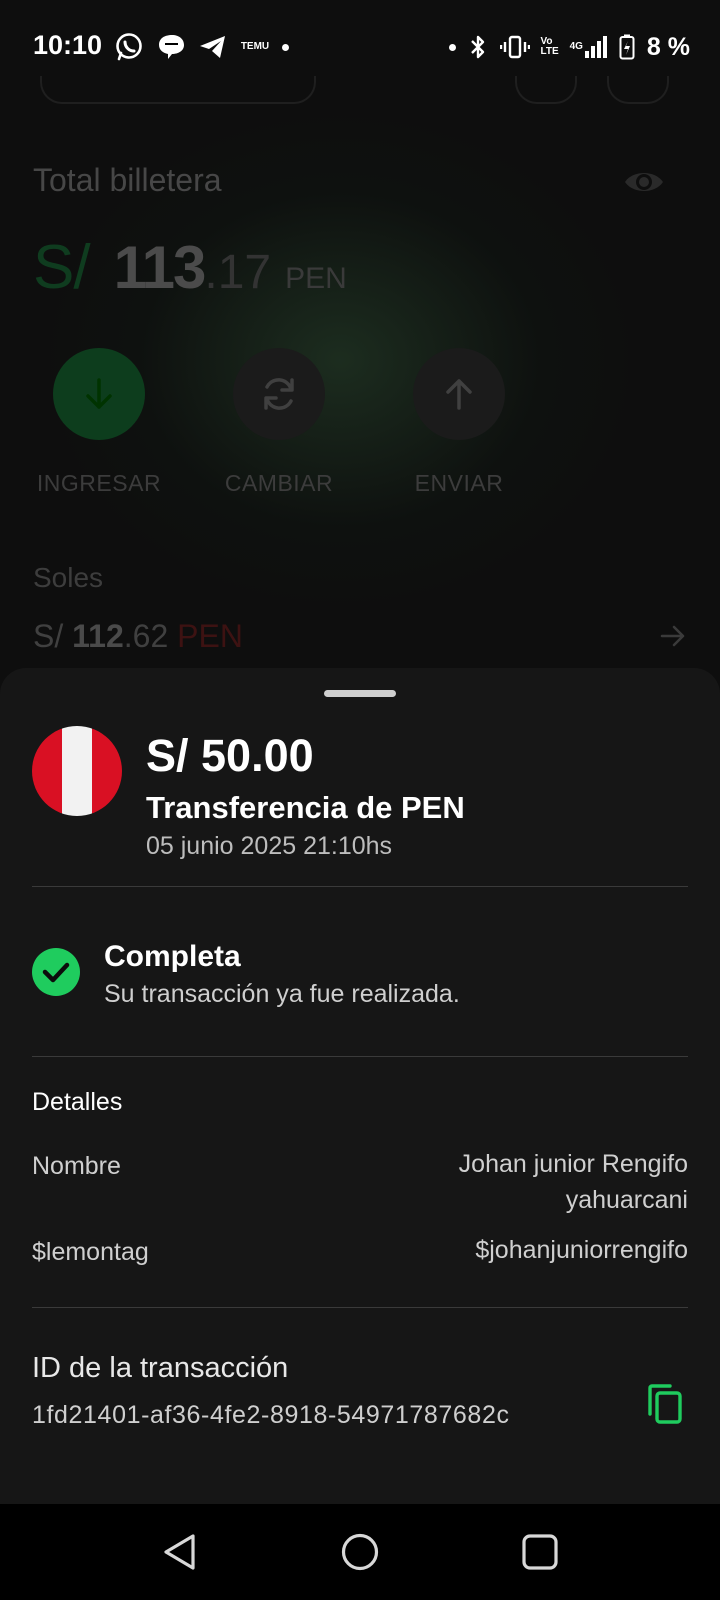 This screenshot has width=720, height=1600. Describe the element at coordinates (99, 394) in the screenshot. I see `arrow-down-icon` at that location.